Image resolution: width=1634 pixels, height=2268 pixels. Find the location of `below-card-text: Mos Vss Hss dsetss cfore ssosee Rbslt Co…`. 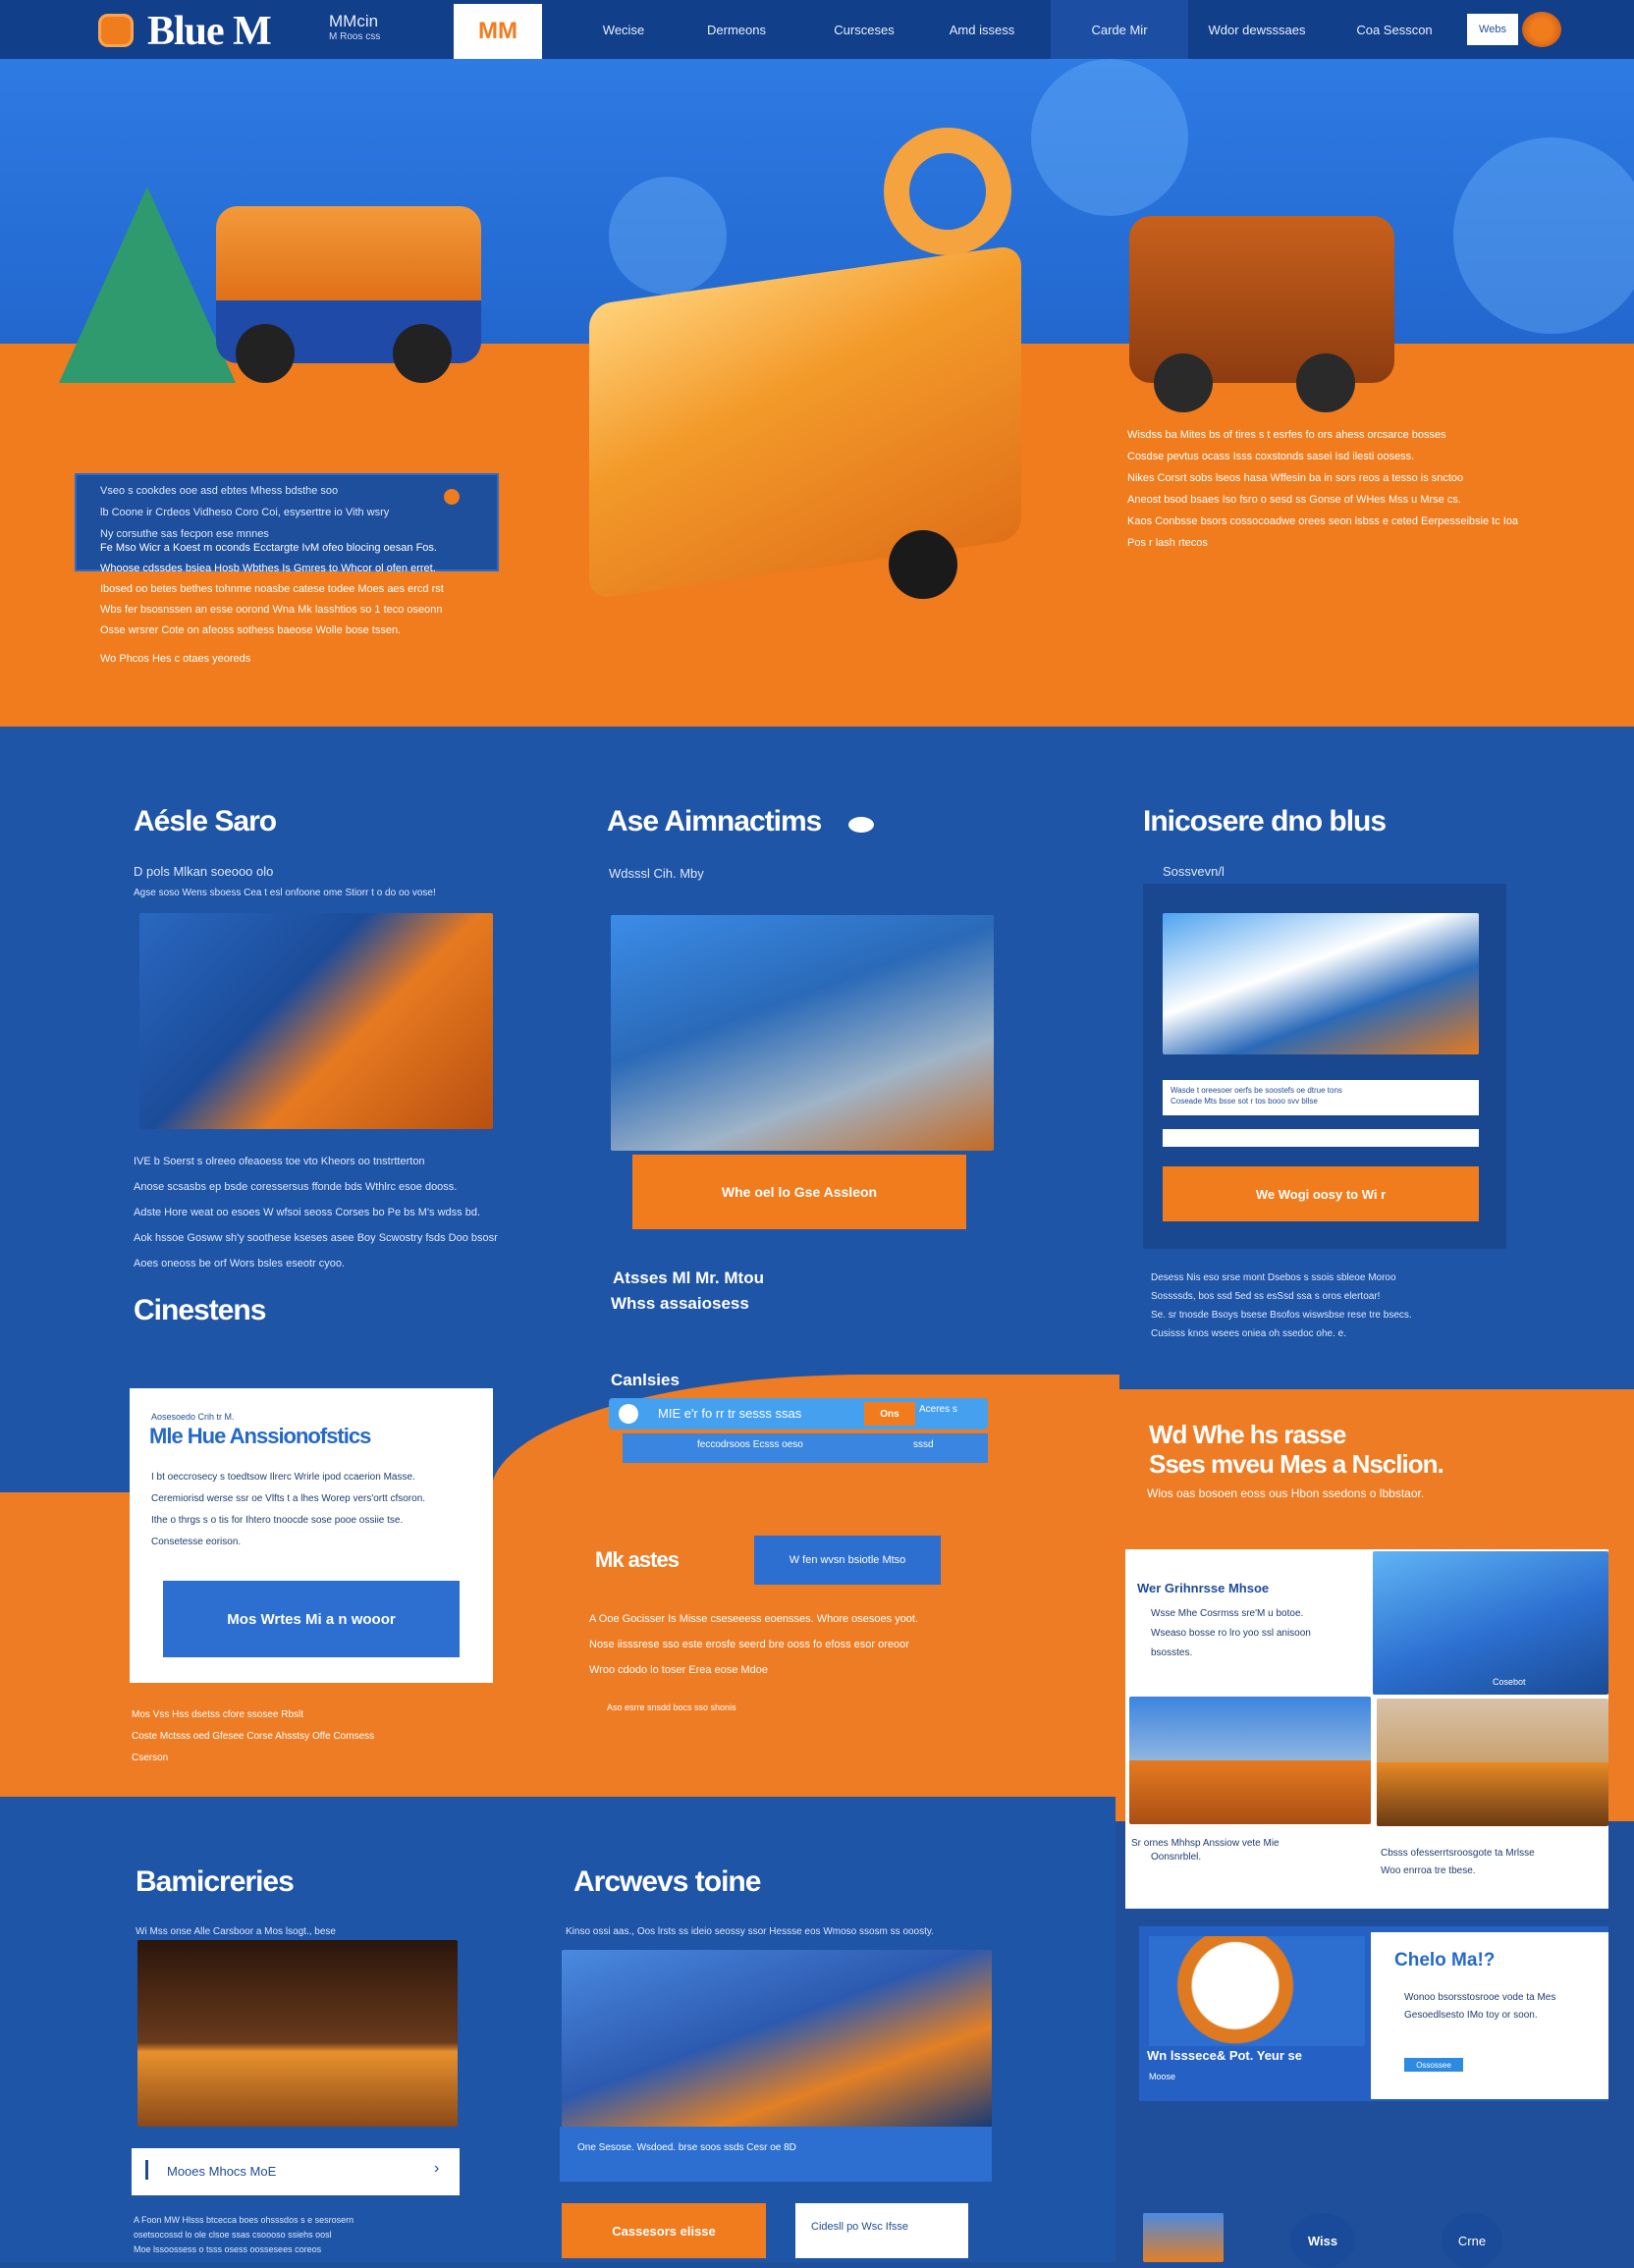

below-card-text: Mos Vss Hss dsetss cfore ssosee Rbslt Co… is located at coordinates (253, 1737).